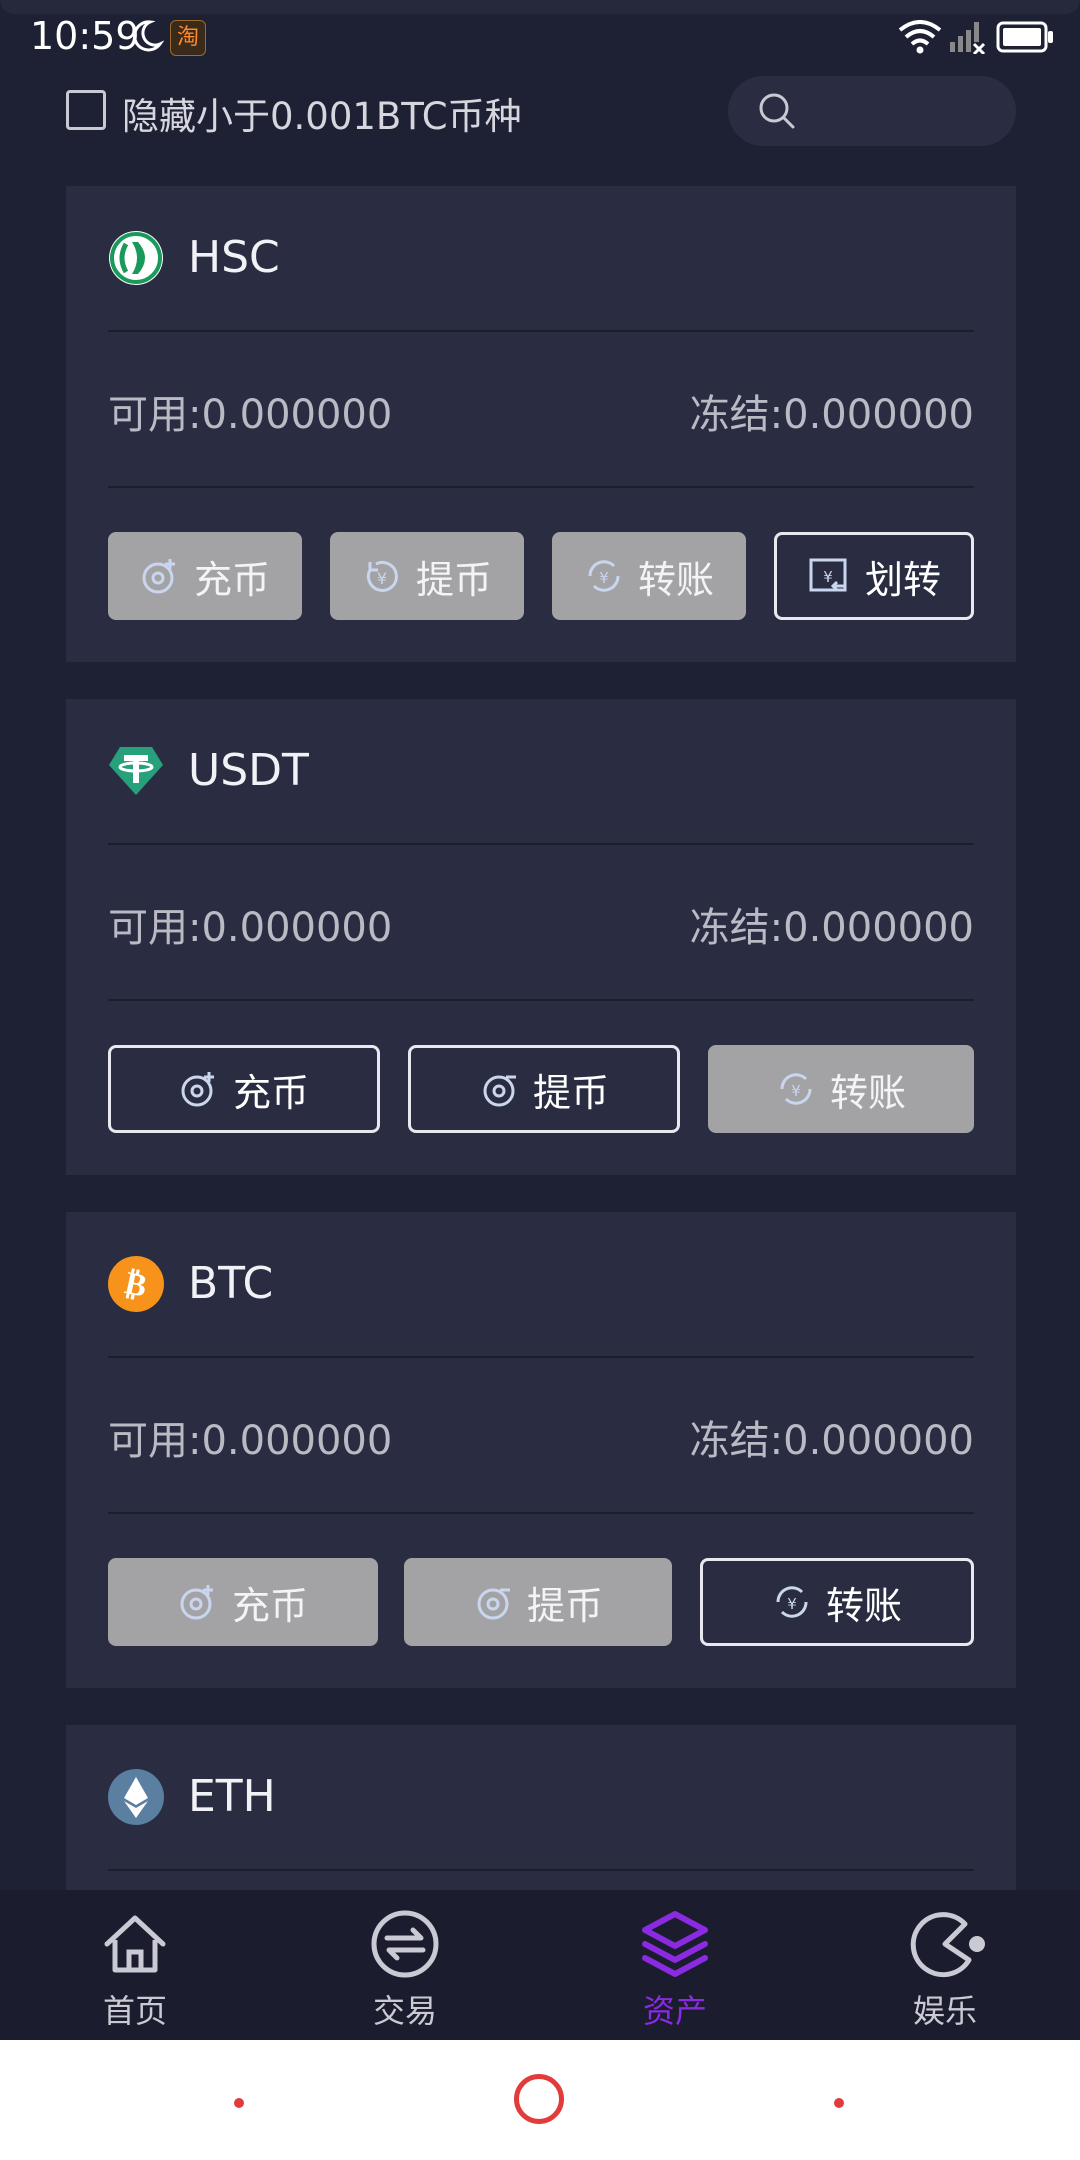  I want to click on nav-entertainment: 娱乐, so click(945, 1965).